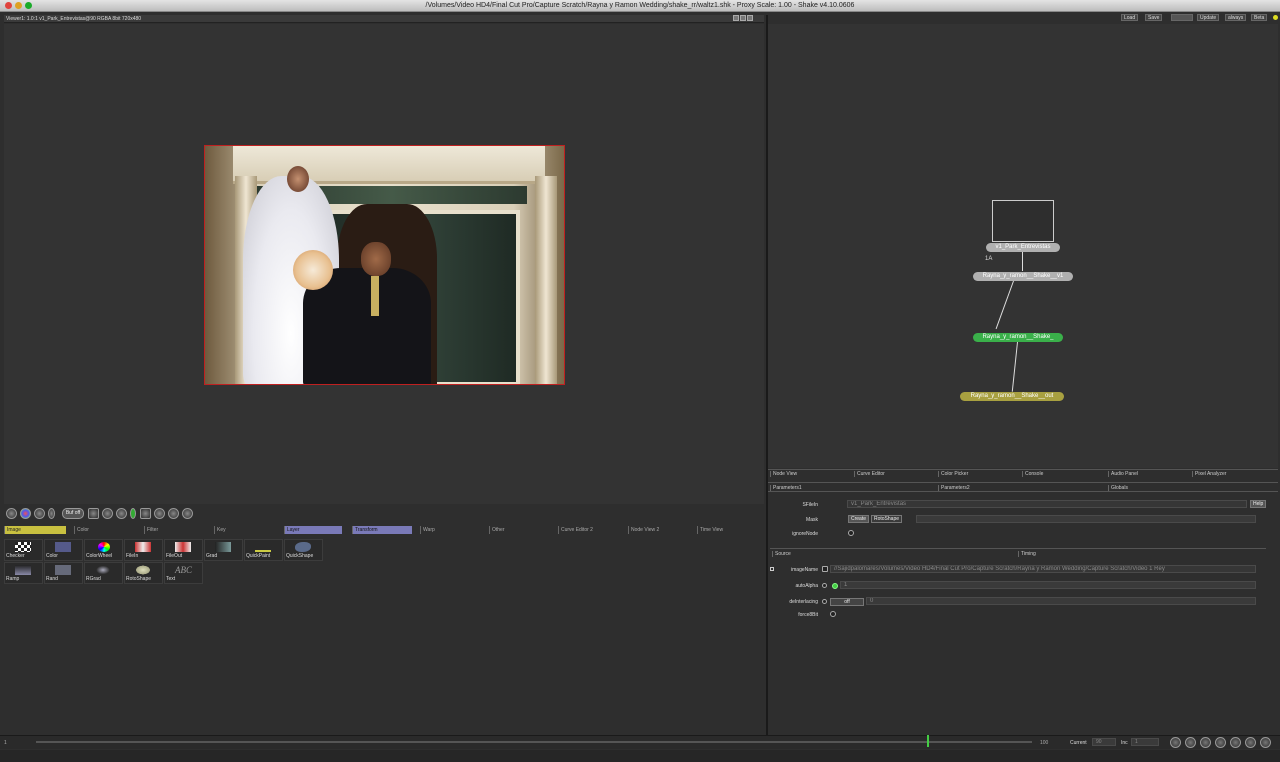  What do you see at coordinates (1175, 742) in the screenshot?
I see `home-icon` at bounding box center [1175, 742].